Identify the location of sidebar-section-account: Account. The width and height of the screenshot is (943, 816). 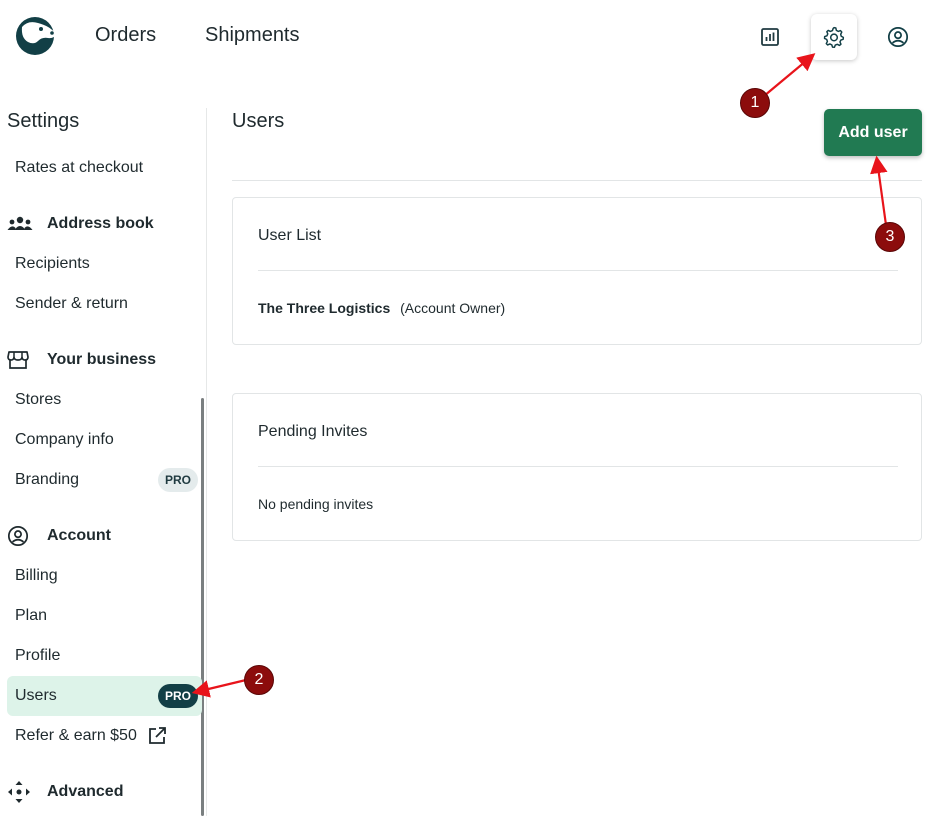
(104, 536).